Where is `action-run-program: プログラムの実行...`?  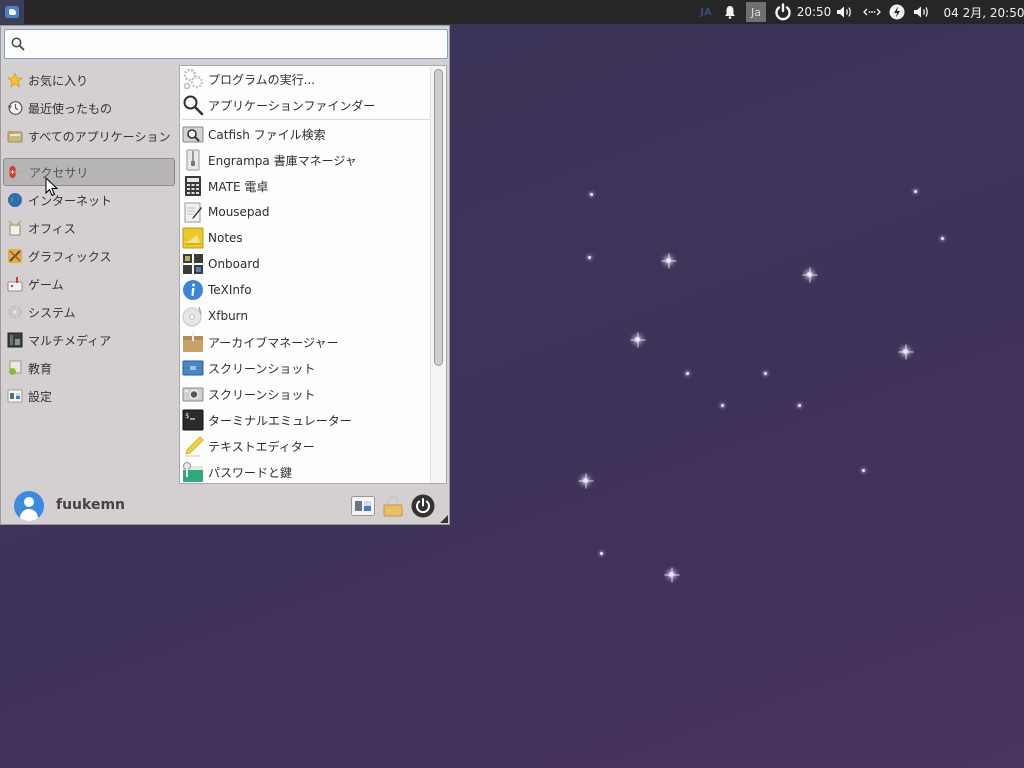
action-run-program: プログラムの実行... is located at coordinates (313, 79).